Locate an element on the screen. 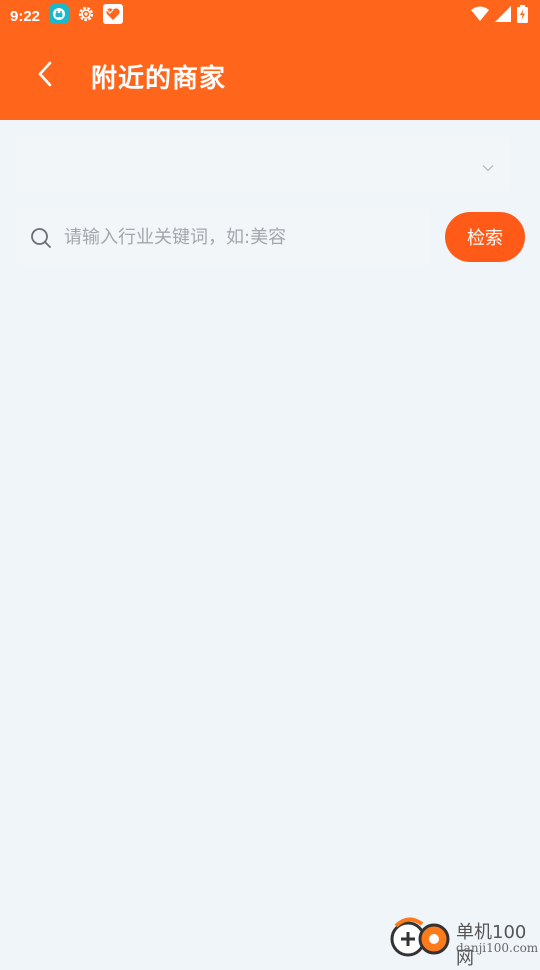 The image size is (540, 970). heart-app-icon is located at coordinates (113, 16).